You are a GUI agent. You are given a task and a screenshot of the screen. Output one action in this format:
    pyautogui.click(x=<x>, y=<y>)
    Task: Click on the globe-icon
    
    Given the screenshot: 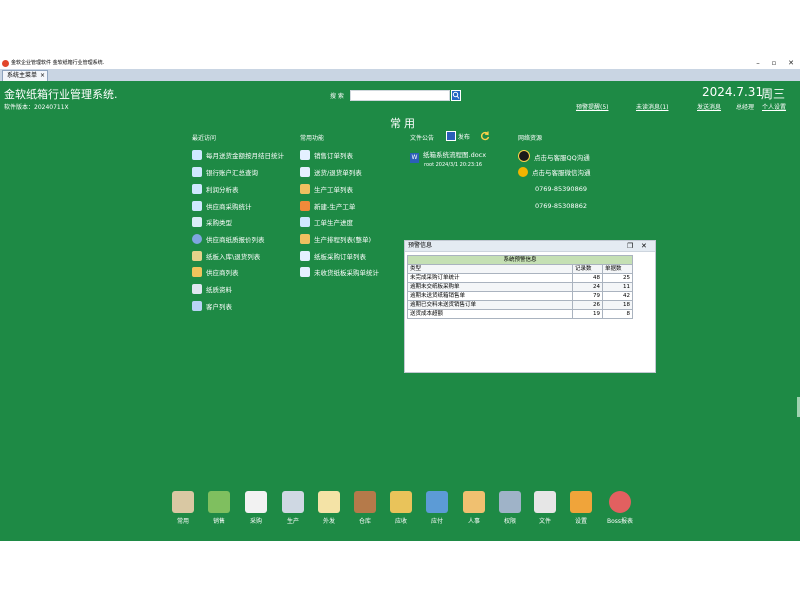 What is the action you would take?
    pyautogui.click(x=197, y=239)
    